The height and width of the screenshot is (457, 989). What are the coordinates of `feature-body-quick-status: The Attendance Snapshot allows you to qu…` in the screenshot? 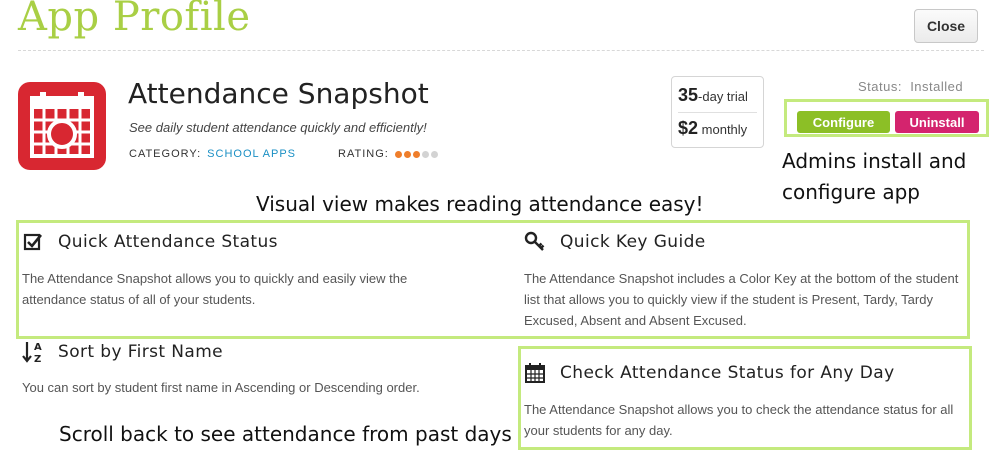 It's located at (215, 289).